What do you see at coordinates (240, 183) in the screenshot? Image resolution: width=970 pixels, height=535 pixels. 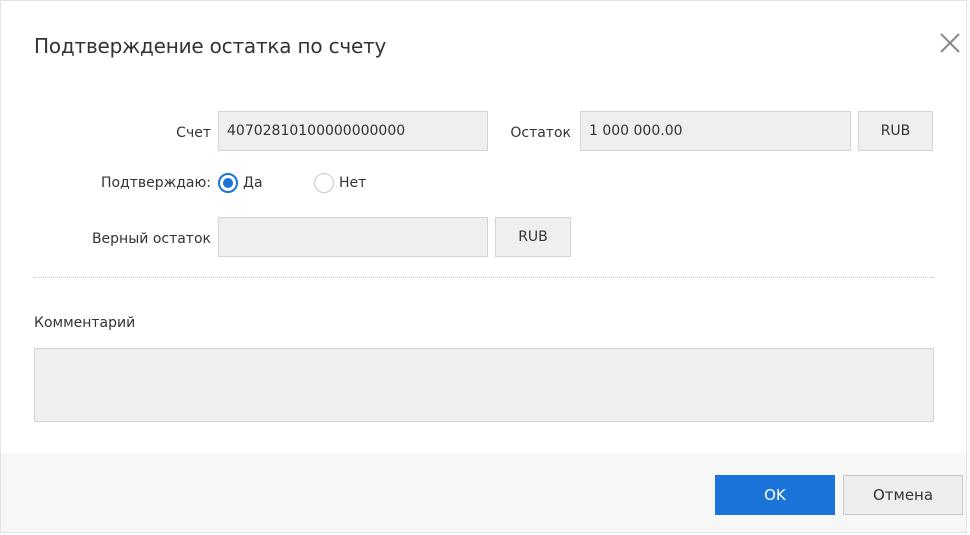 I see `radio-yes: Да` at bounding box center [240, 183].